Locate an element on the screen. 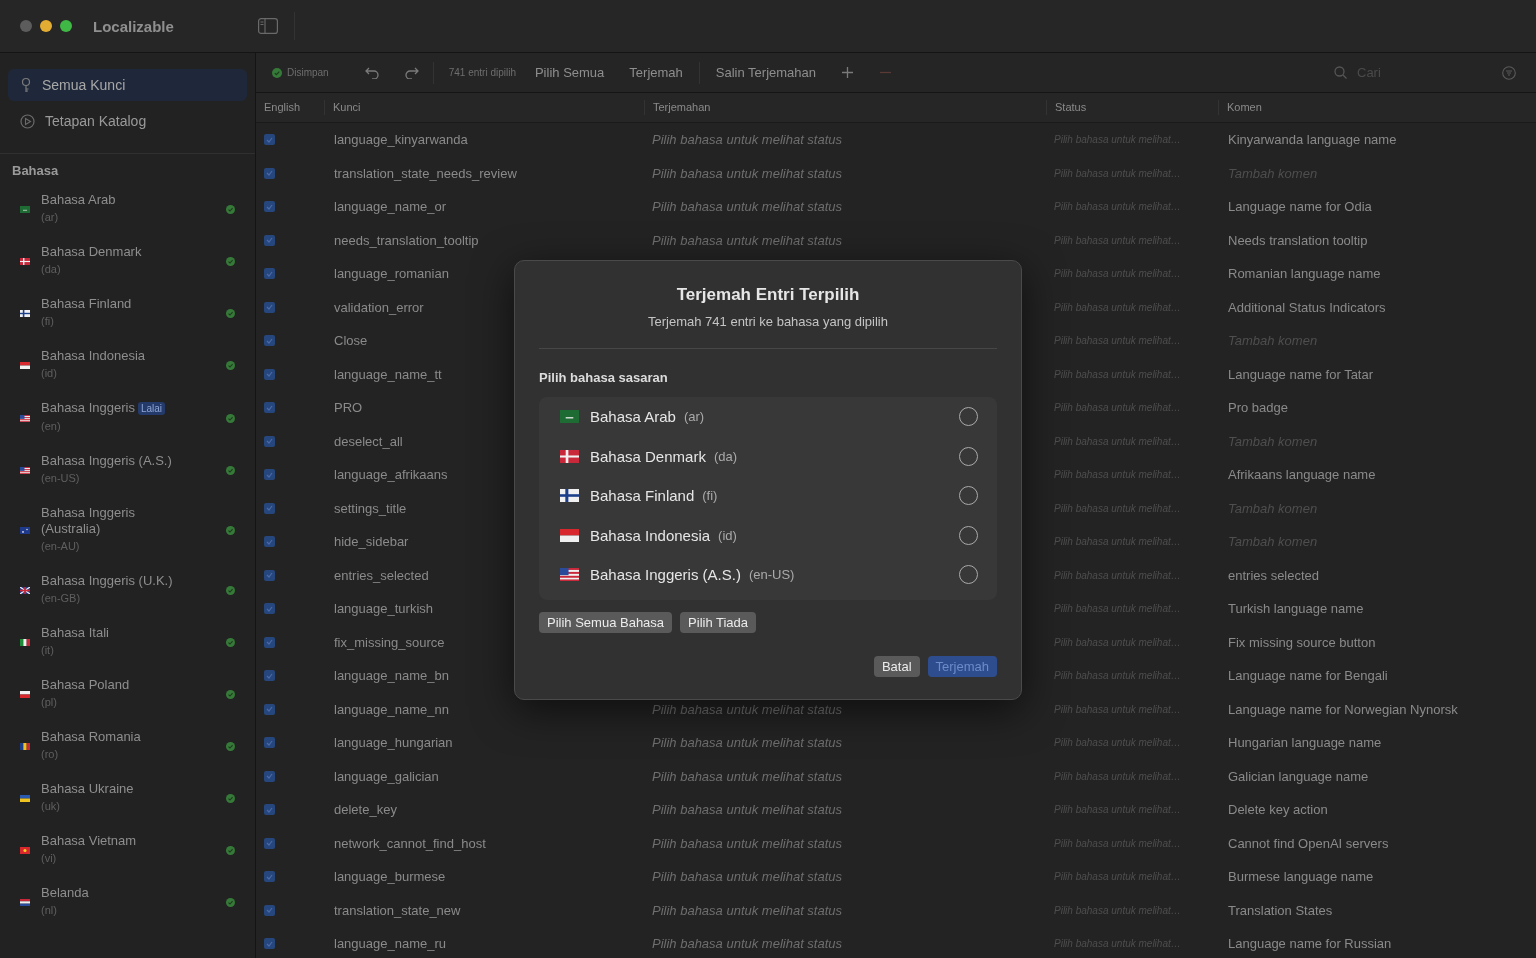  language-name: Bahasa Poland is located at coordinates (116, 685).